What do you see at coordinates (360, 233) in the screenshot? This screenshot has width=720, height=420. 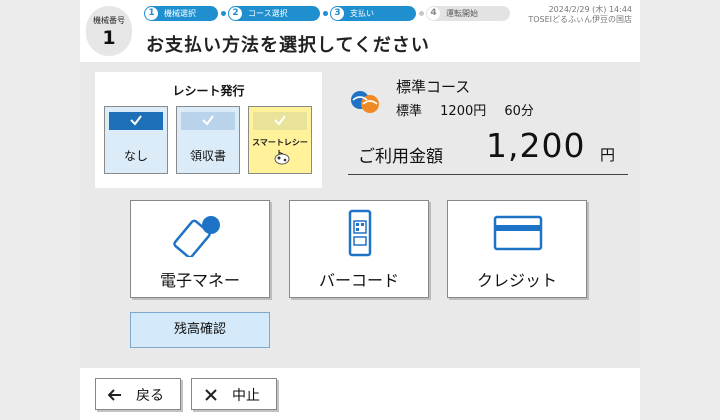 I see `qr-phone-icon` at bounding box center [360, 233].